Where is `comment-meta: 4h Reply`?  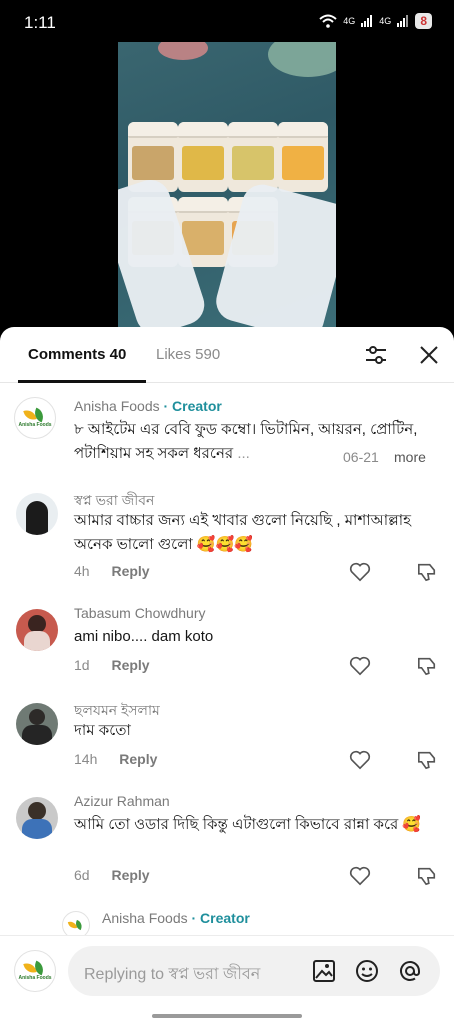
comment-meta: 4h Reply is located at coordinates (112, 571).